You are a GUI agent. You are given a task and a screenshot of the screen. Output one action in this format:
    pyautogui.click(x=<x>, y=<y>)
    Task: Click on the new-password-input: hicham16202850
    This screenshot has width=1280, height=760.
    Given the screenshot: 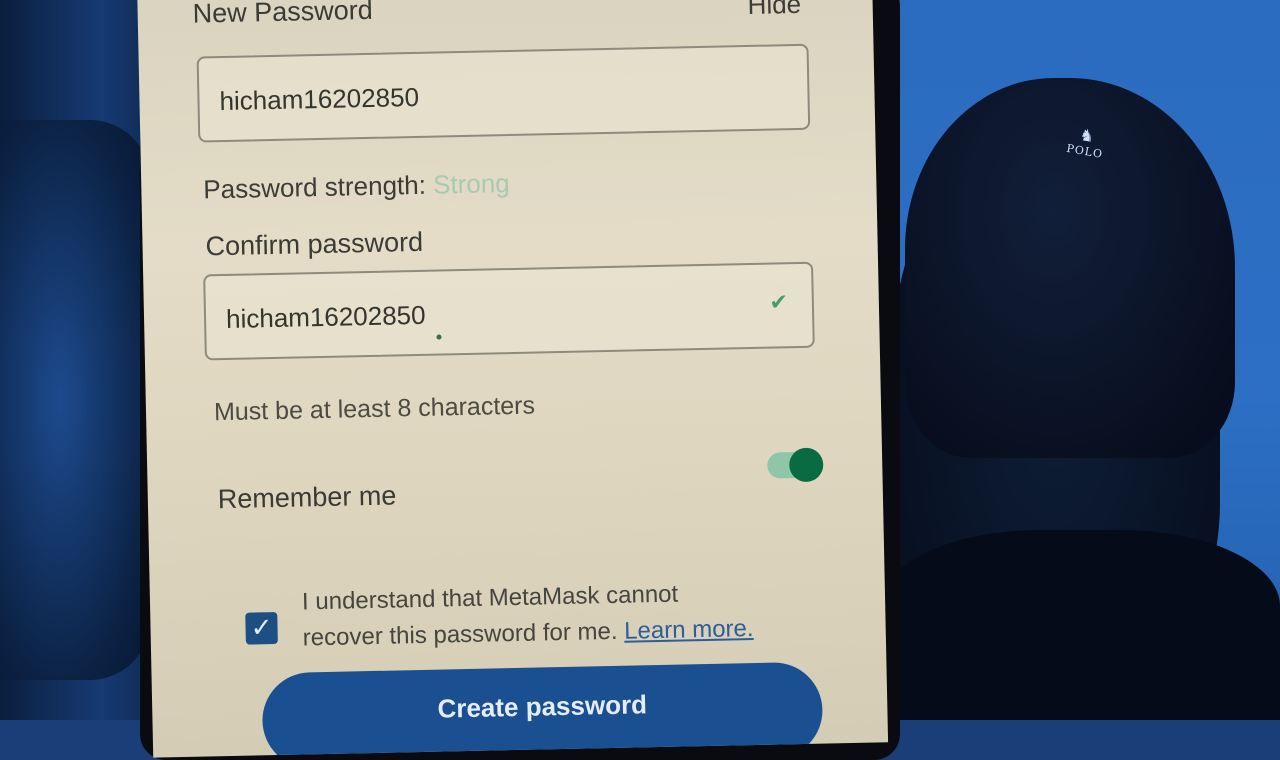 What is the action you would take?
    pyautogui.click(x=503, y=93)
    